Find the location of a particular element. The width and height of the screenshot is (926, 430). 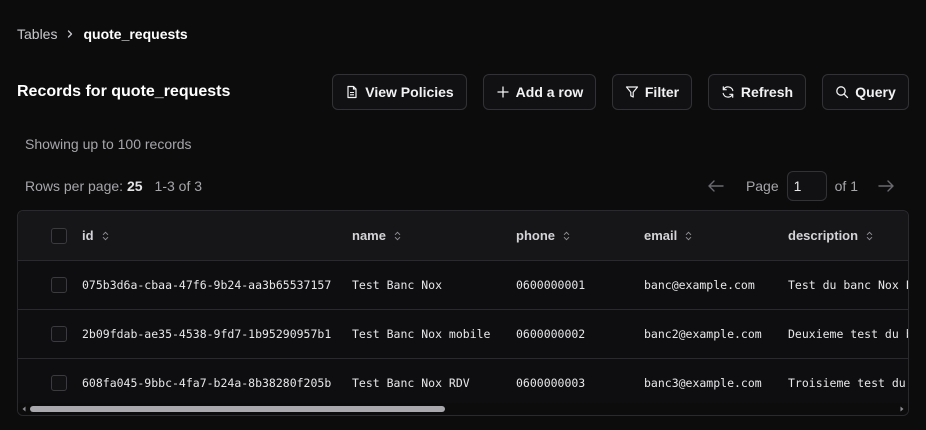

refresh-icon is located at coordinates (728, 92).